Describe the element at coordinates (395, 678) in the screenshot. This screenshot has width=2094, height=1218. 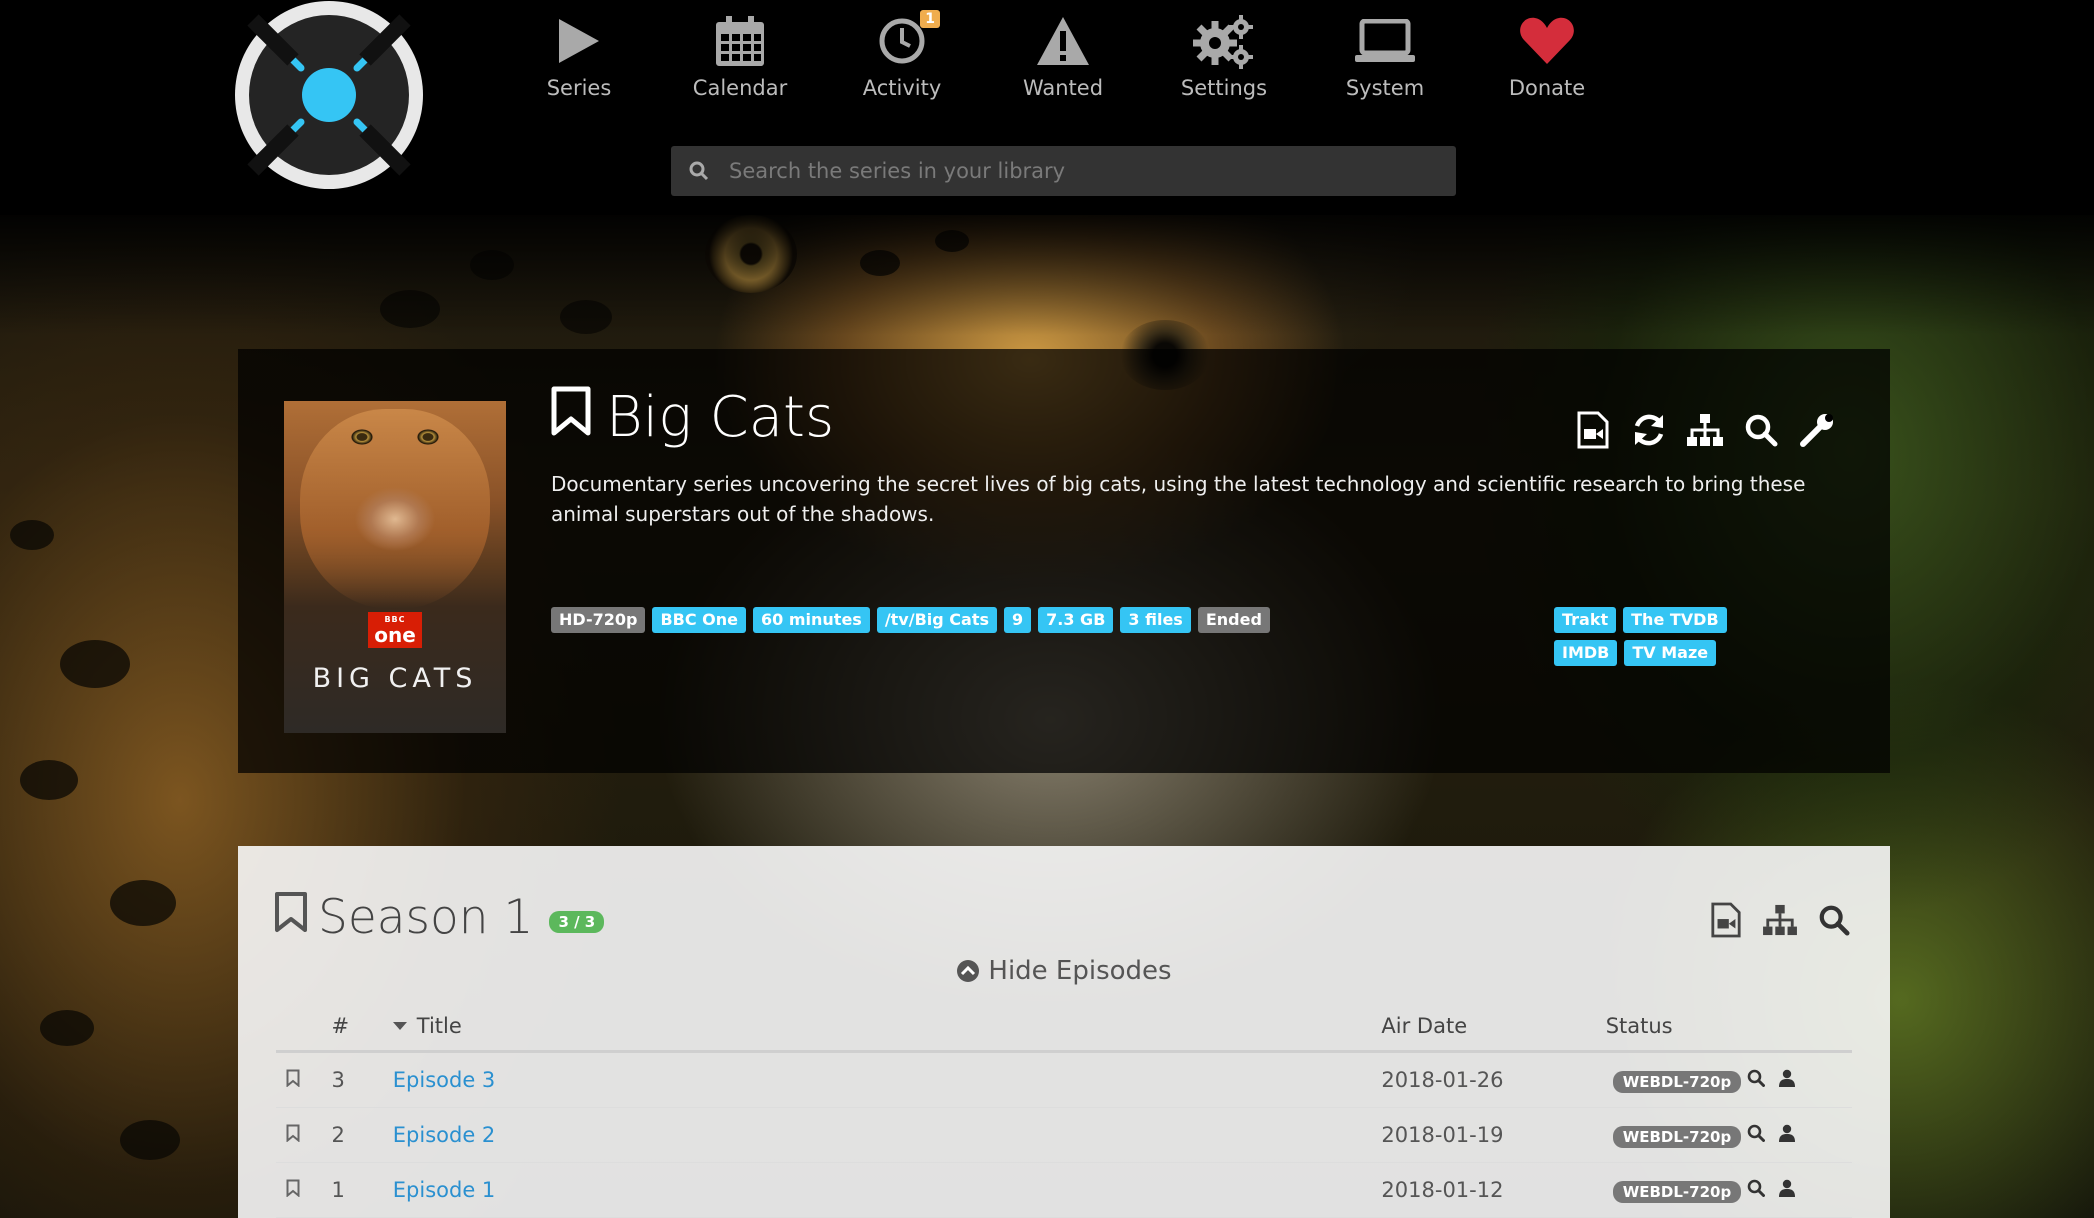
I see `poster-title: BIG CATS` at that location.